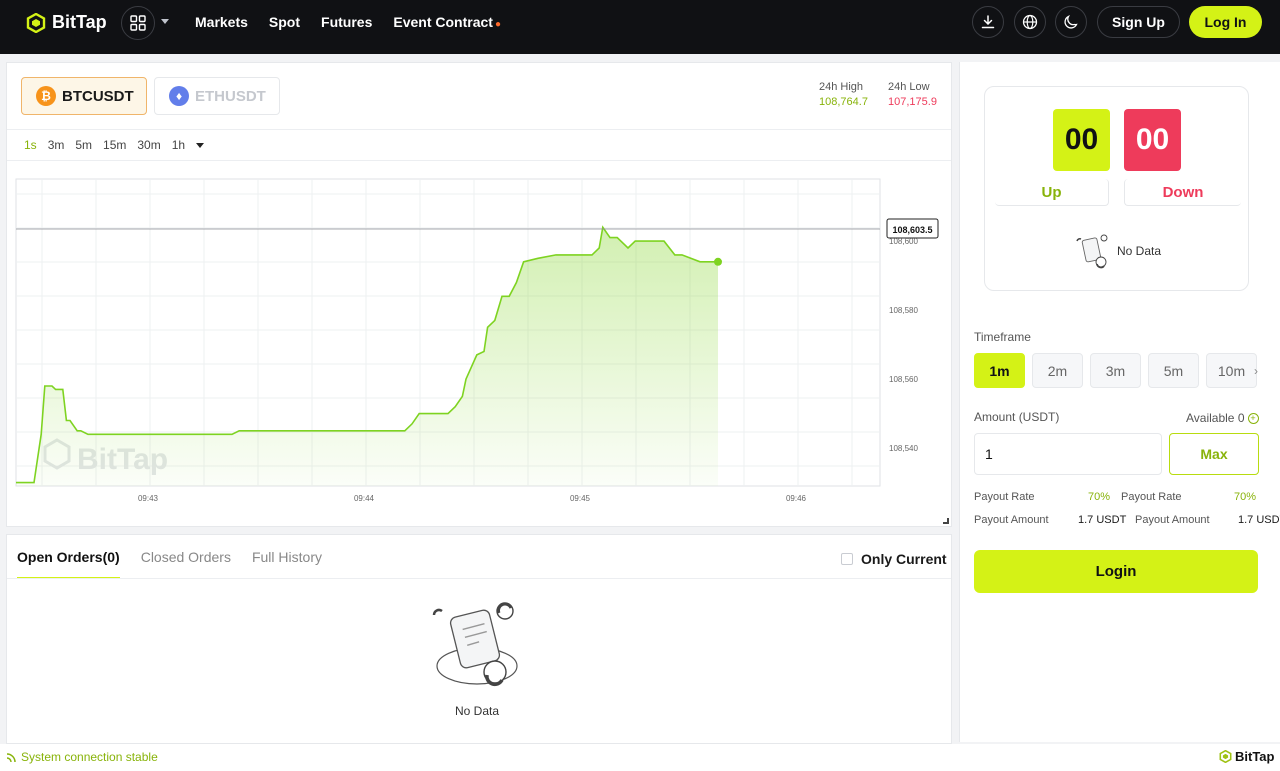 The width and height of the screenshot is (1280, 771). I want to click on language-button, so click(1030, 22).